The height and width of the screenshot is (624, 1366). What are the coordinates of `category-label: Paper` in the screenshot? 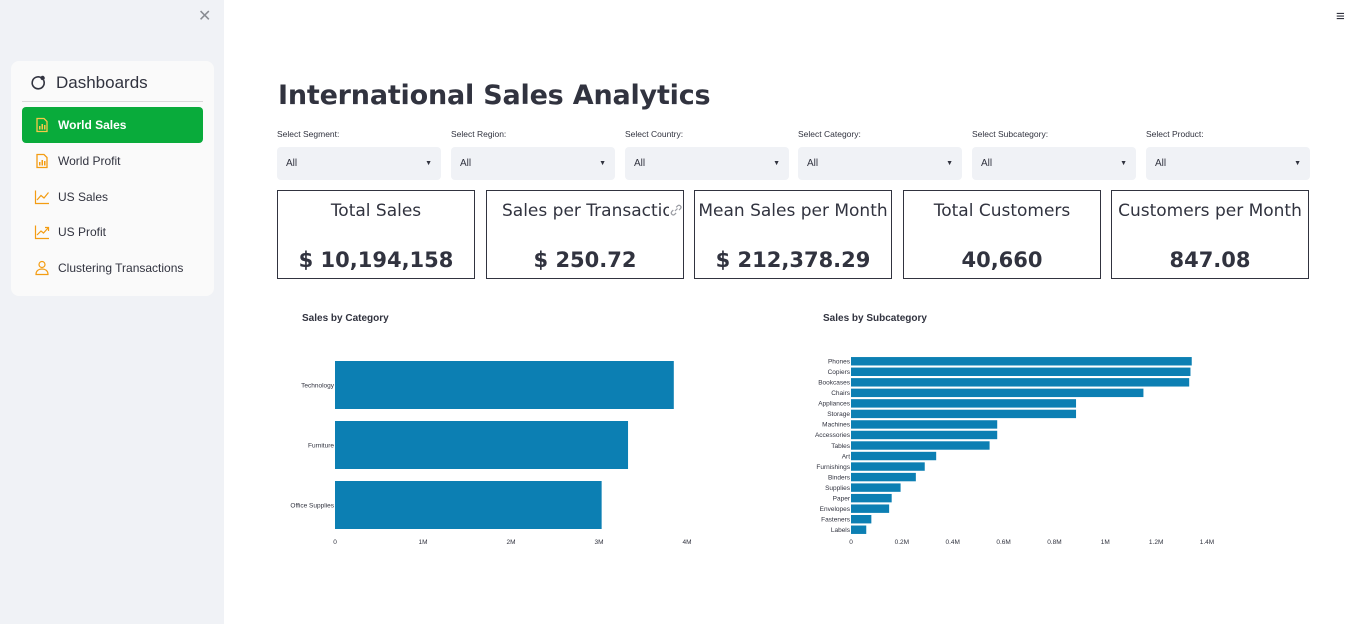 It's located at (842, 498).